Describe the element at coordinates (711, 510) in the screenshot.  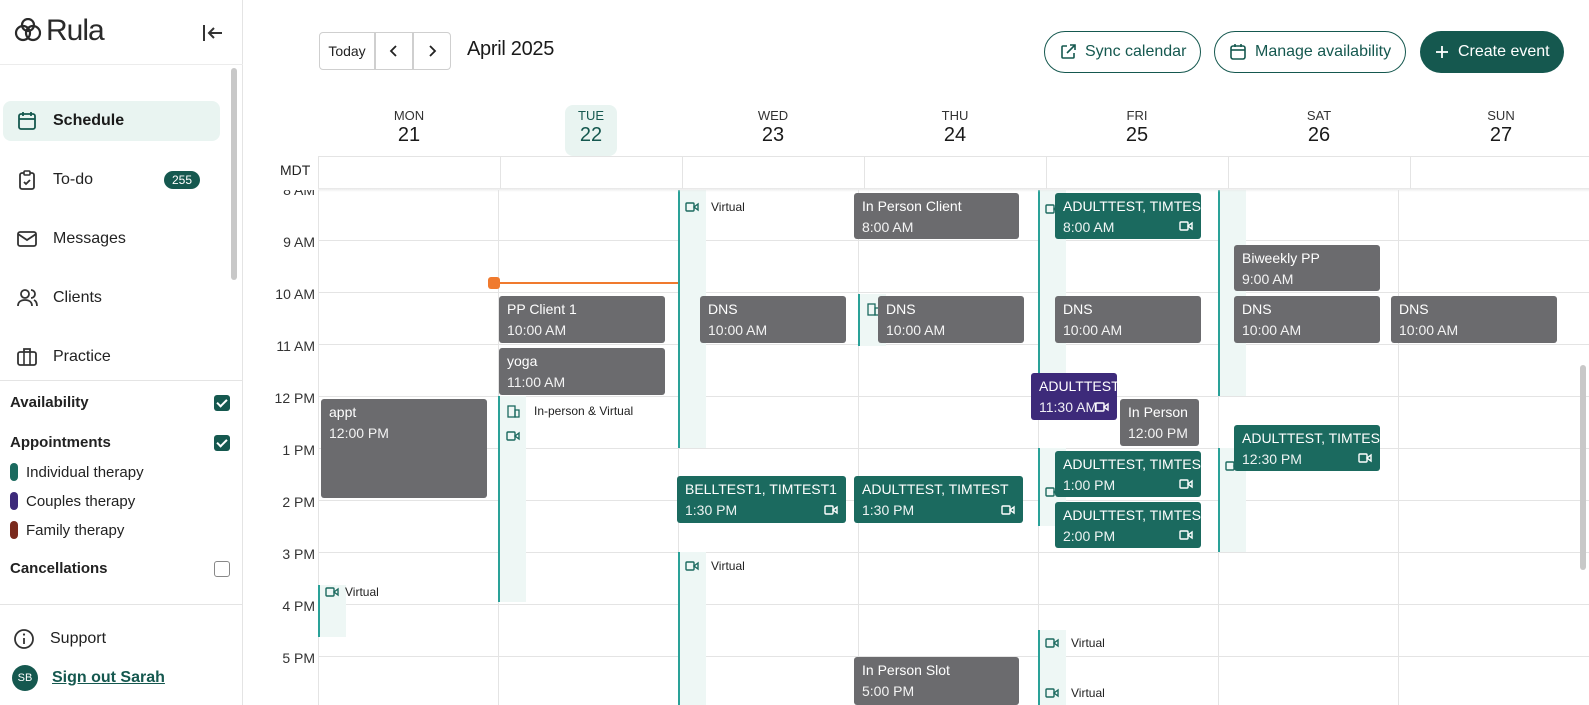
I see `event-time: 1:30 PM` at that location.